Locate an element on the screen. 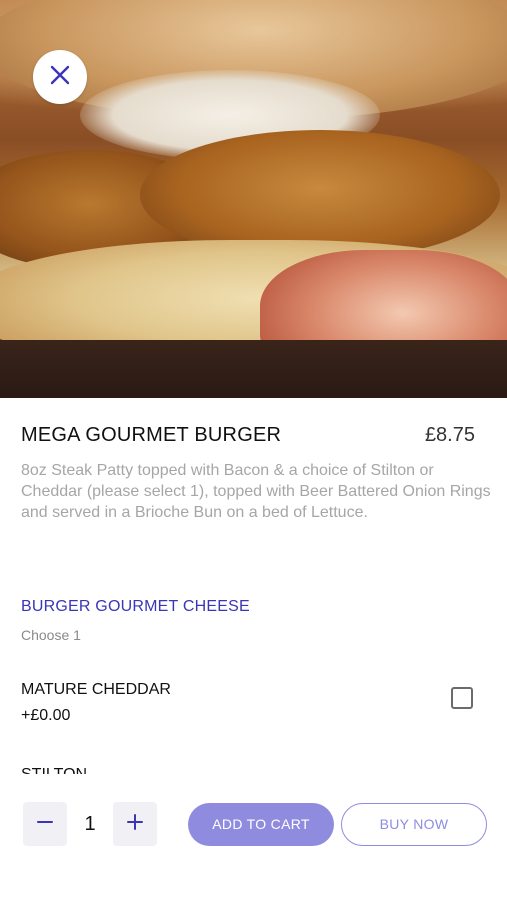 The height and width of the screenshot is (900, 507). close-icon is located at coordinates (60, 77).